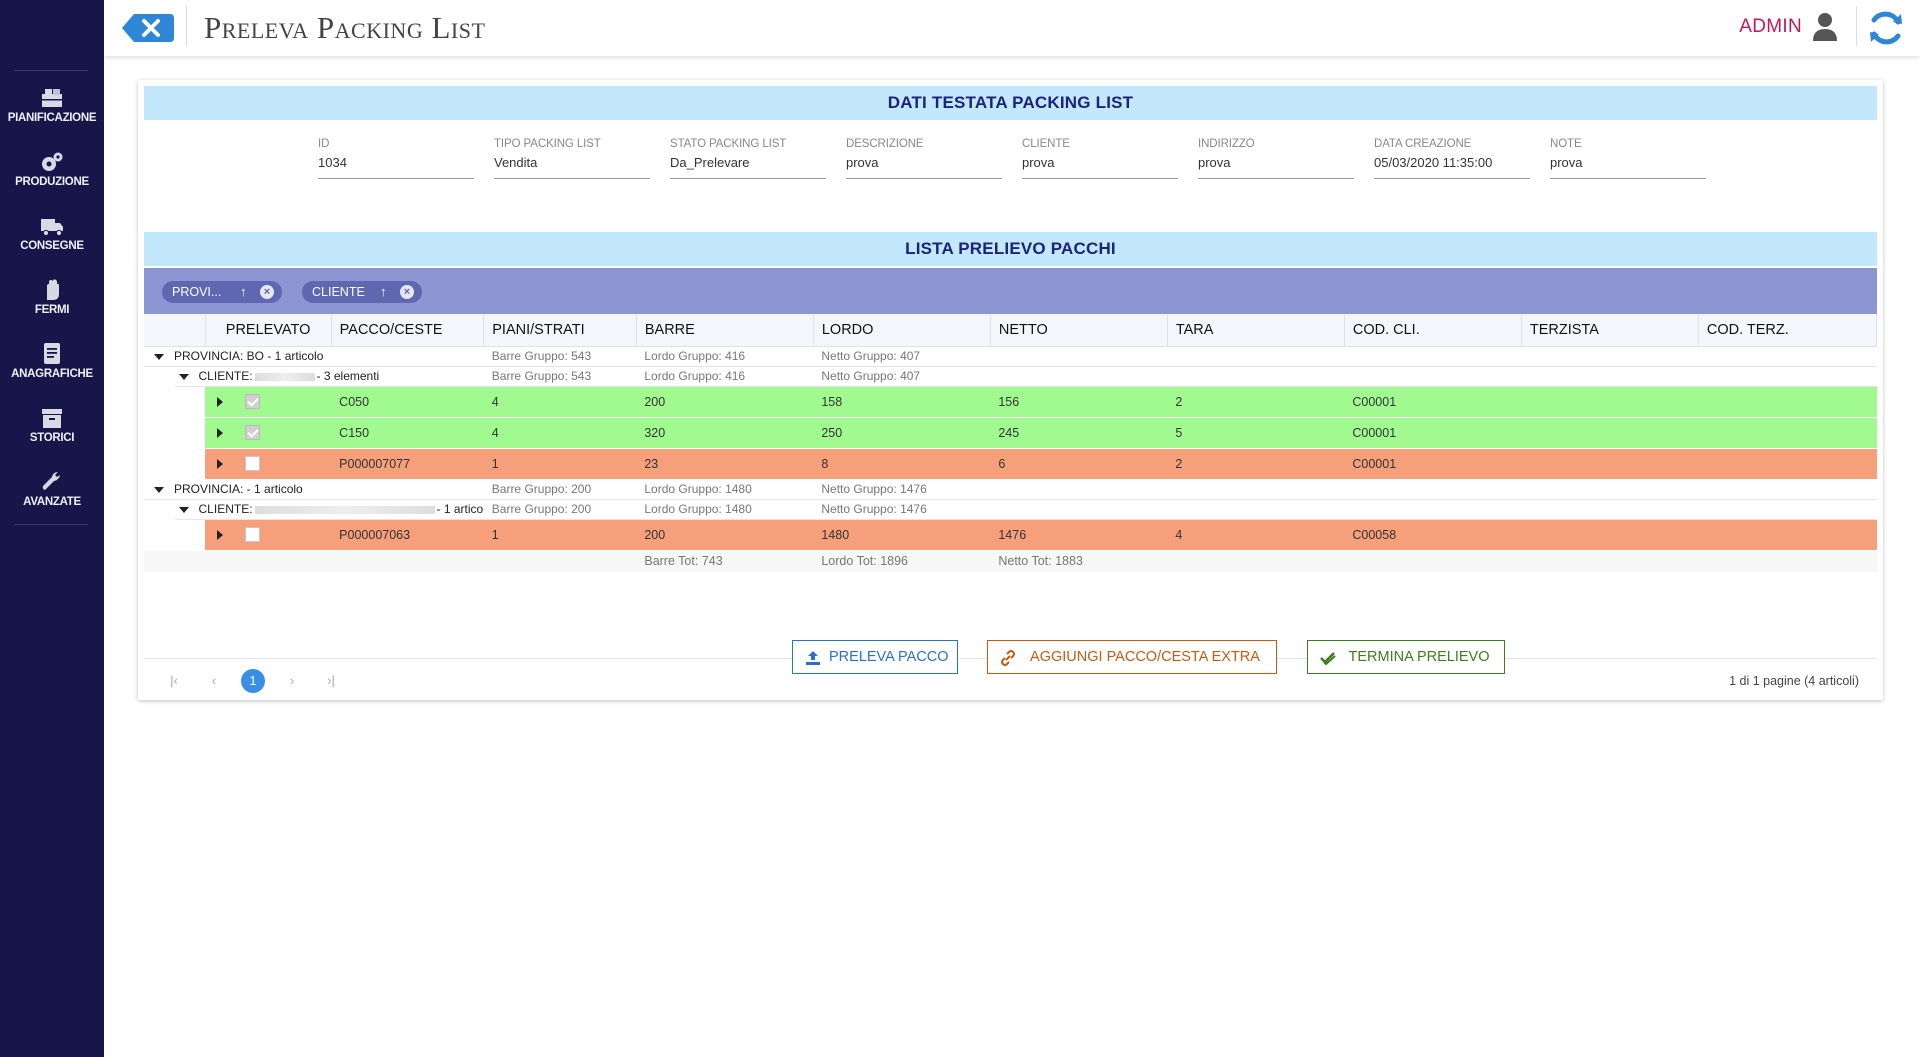 The image size is (1920, 1057). Describe the element at coordinates (1452, 158) in the screenshot. I see `field-data-creazione: DATA CREAZIONE 05/03/2020 11:35:00` at that location.